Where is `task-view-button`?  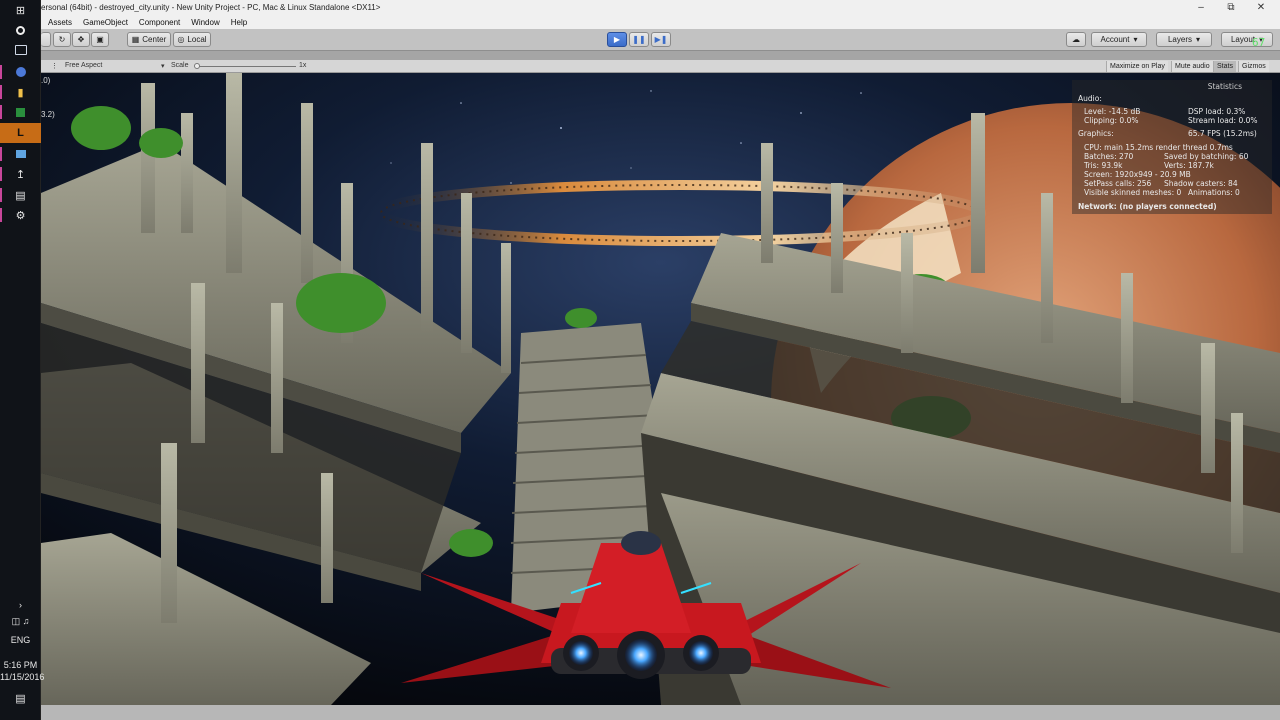
task-view-button is located at coordinates (20, 50).